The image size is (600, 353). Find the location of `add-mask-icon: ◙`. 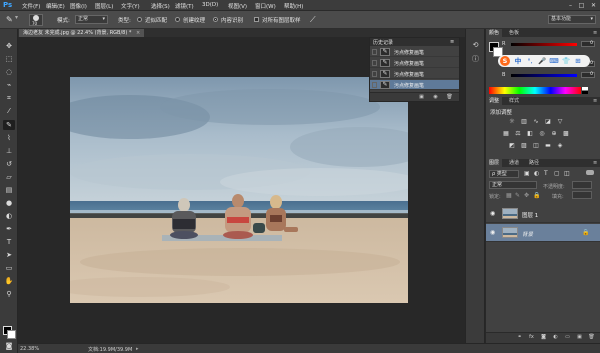

add-mask-icon: ◙ is located at coordinates (543, 337).